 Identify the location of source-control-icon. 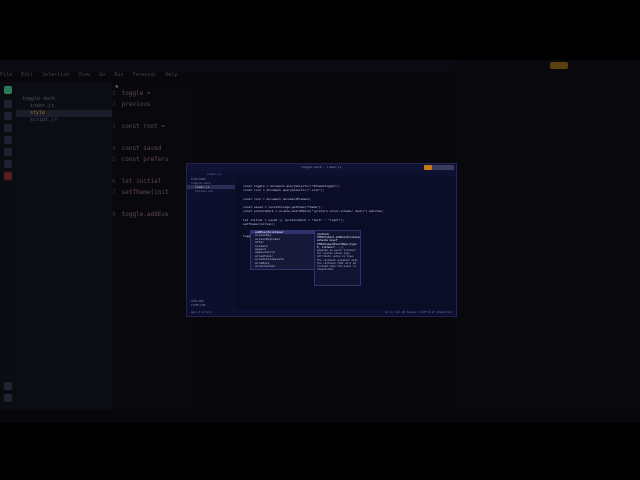
(8, 128).